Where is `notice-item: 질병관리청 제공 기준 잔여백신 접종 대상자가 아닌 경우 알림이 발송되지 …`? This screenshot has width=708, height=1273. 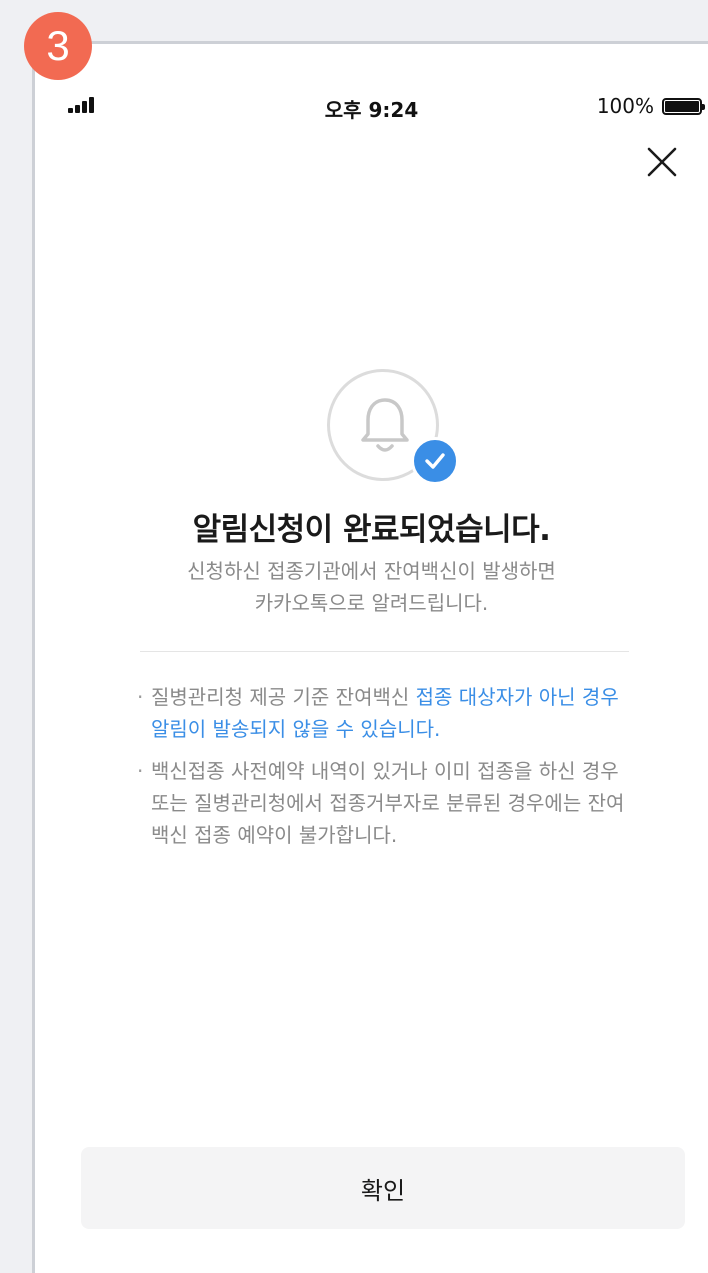 notice-item: 질병관리청 제공 기준 잔여백신 접종 대상자가 아닌 경우 알림이 발송되지 … is located at coordinates (387, 713).